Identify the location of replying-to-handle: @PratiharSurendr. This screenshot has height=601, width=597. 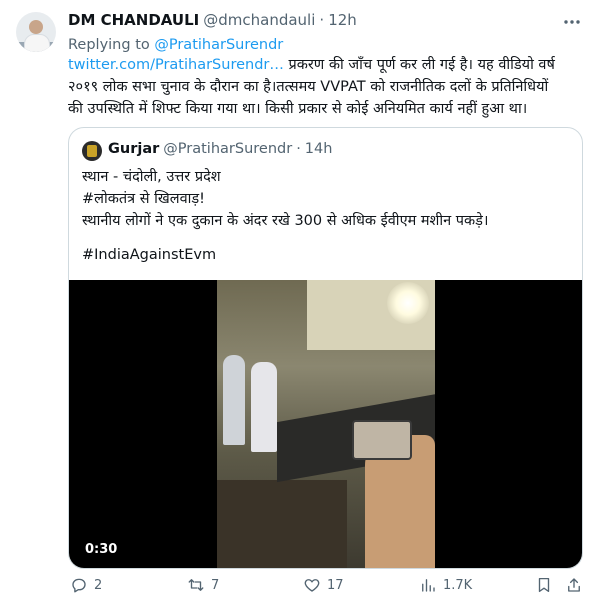
(218, 45).